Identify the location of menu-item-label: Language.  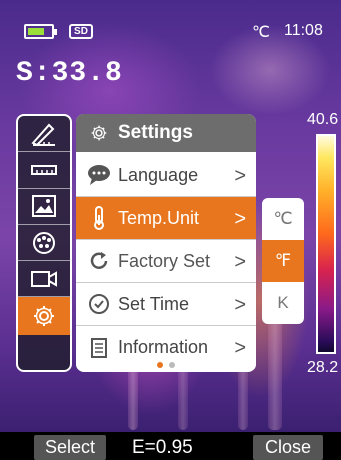
(158, 174).